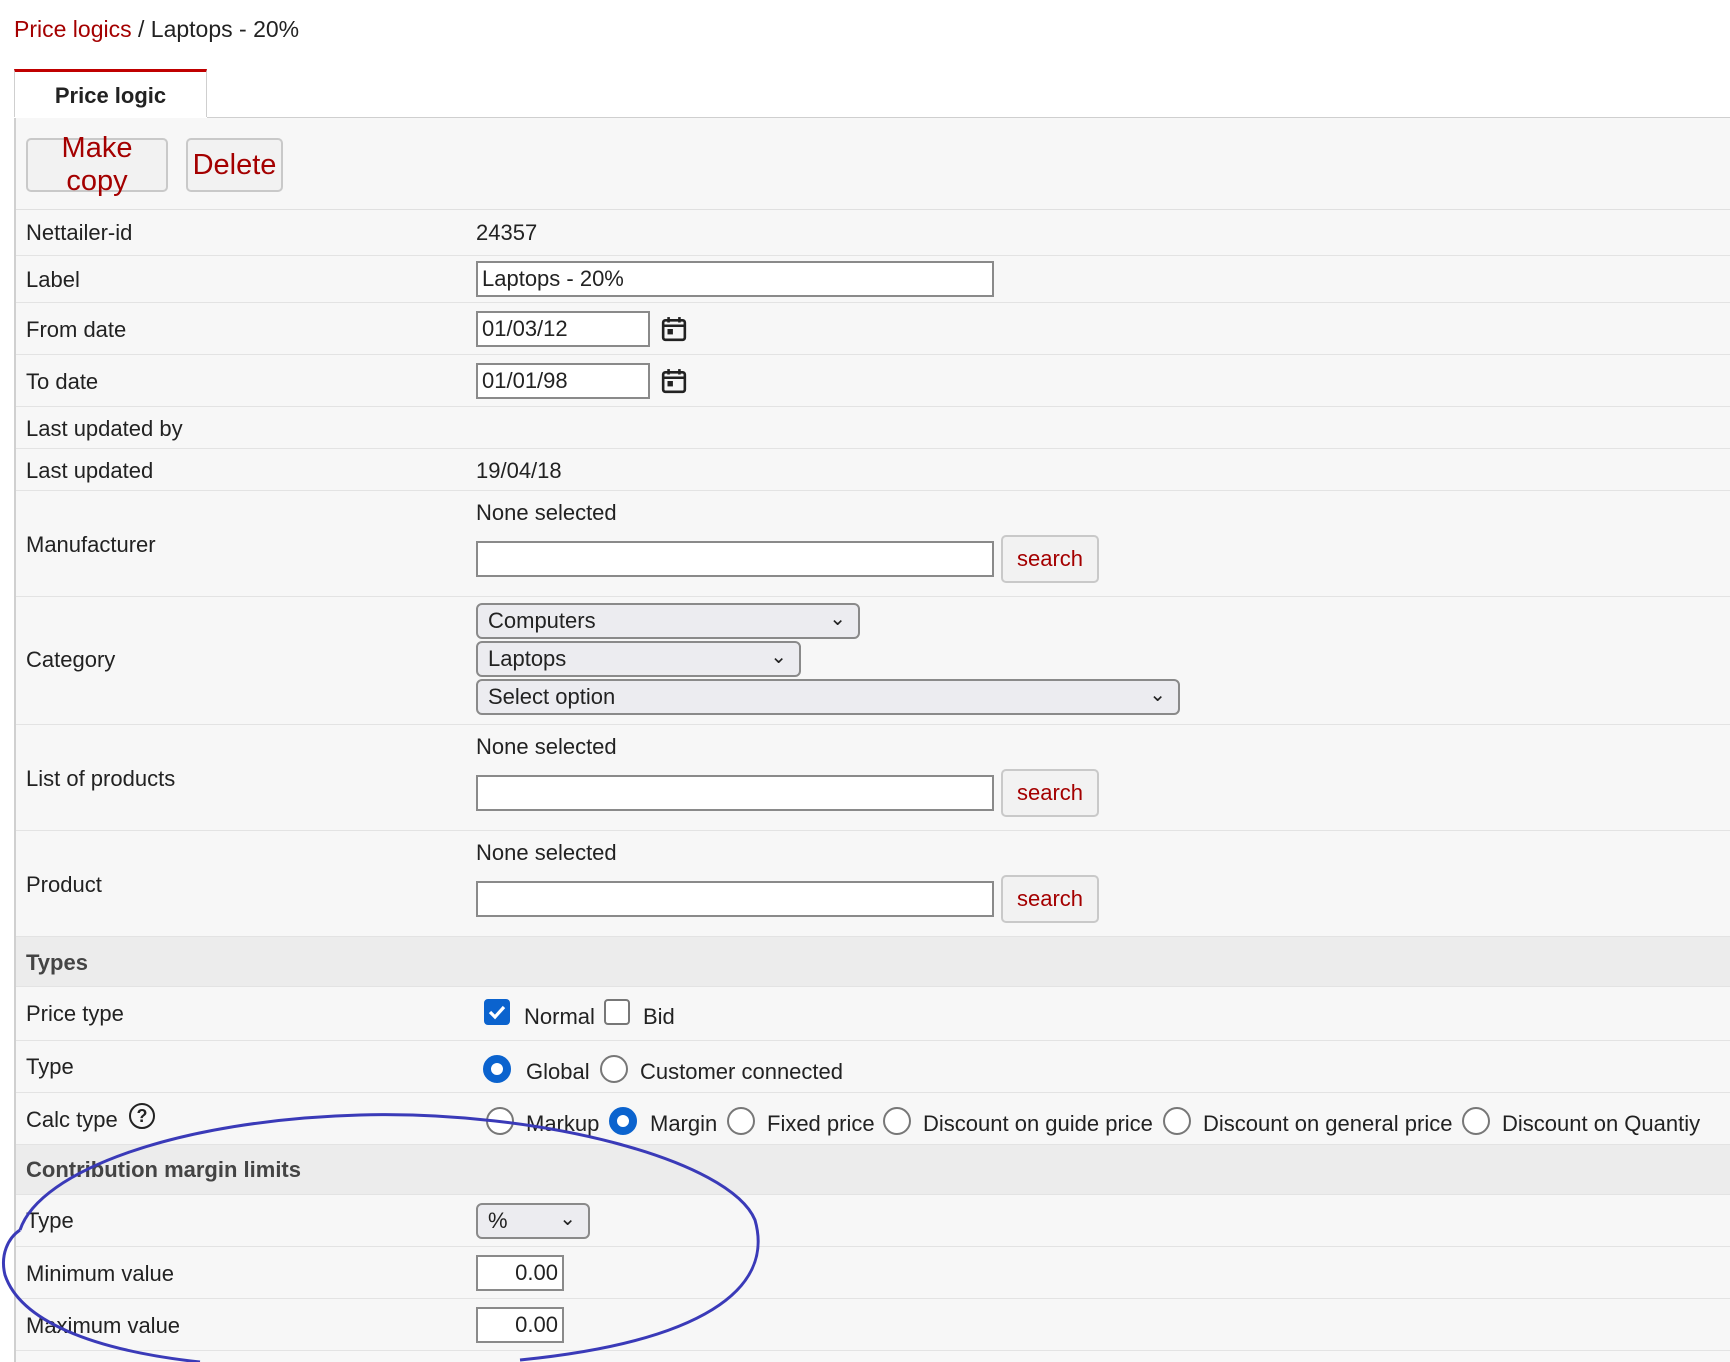 This screenshot has width=1730, height=1362. Describe the element at coordinates (741, 1121) in the screenshot. I see `fixed-price-radio` at that location.